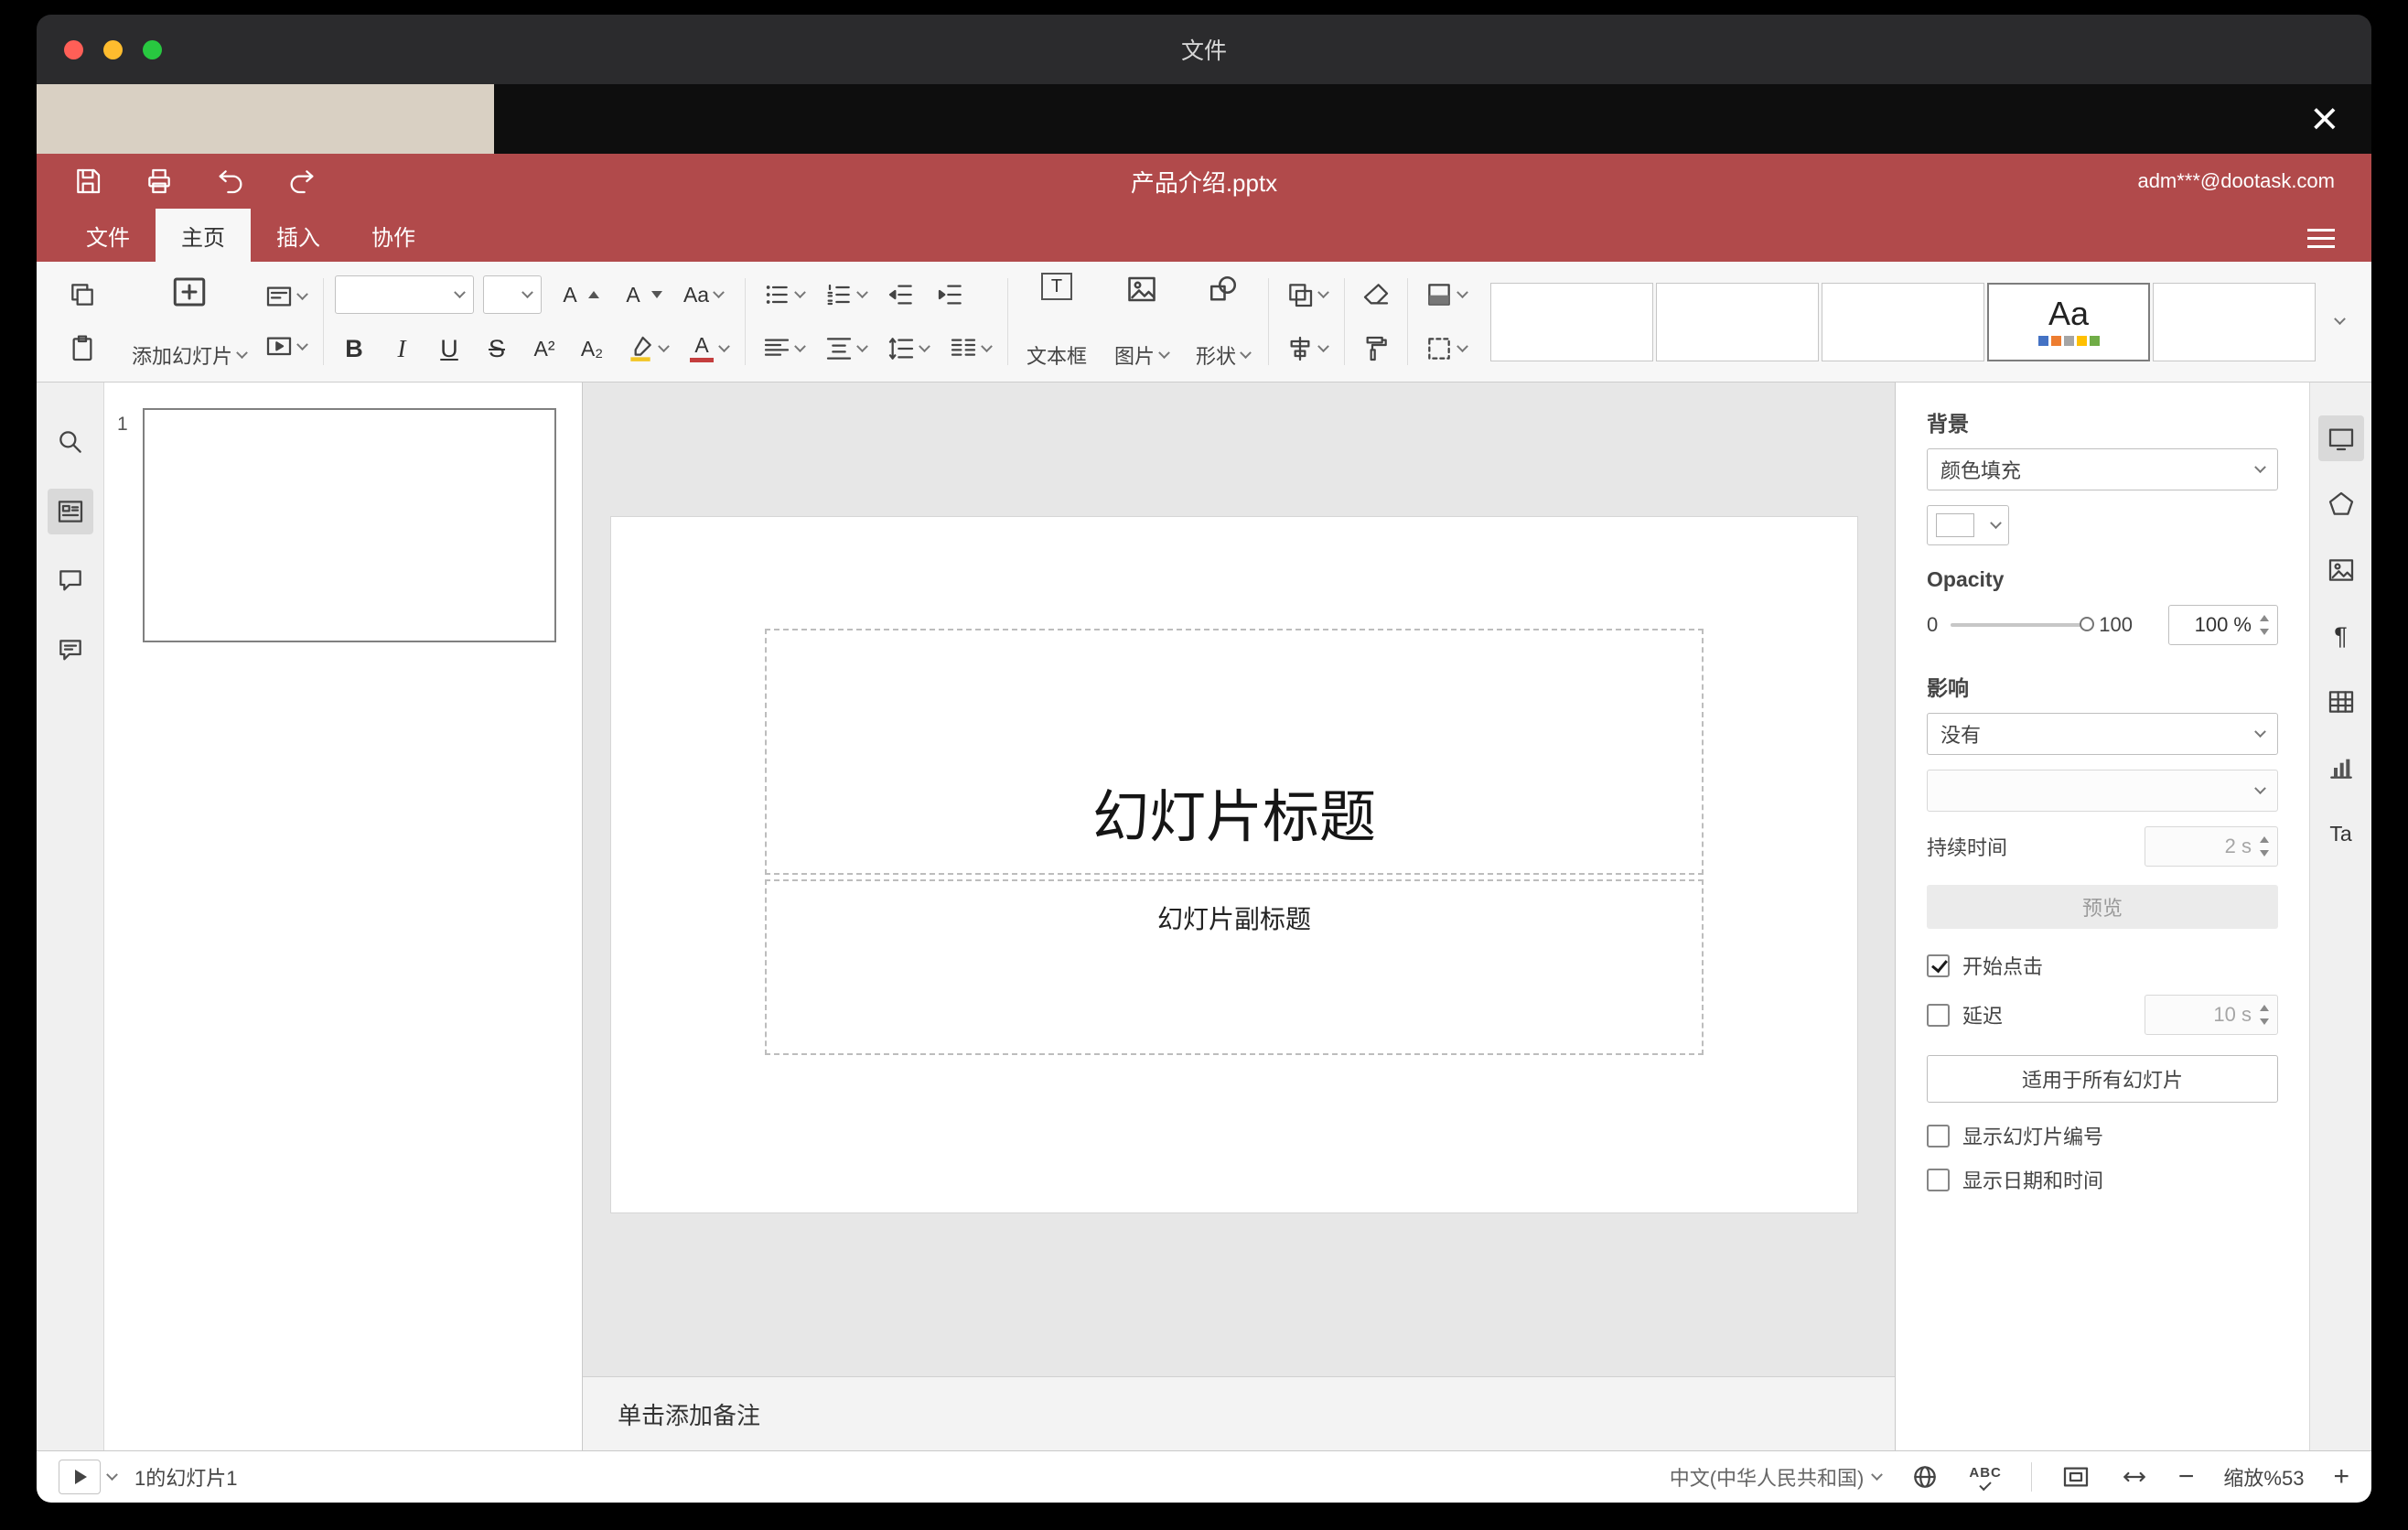 The image size is (2408, 1530). I want to click on delay-input: 10 s, so click(2211, 1015).